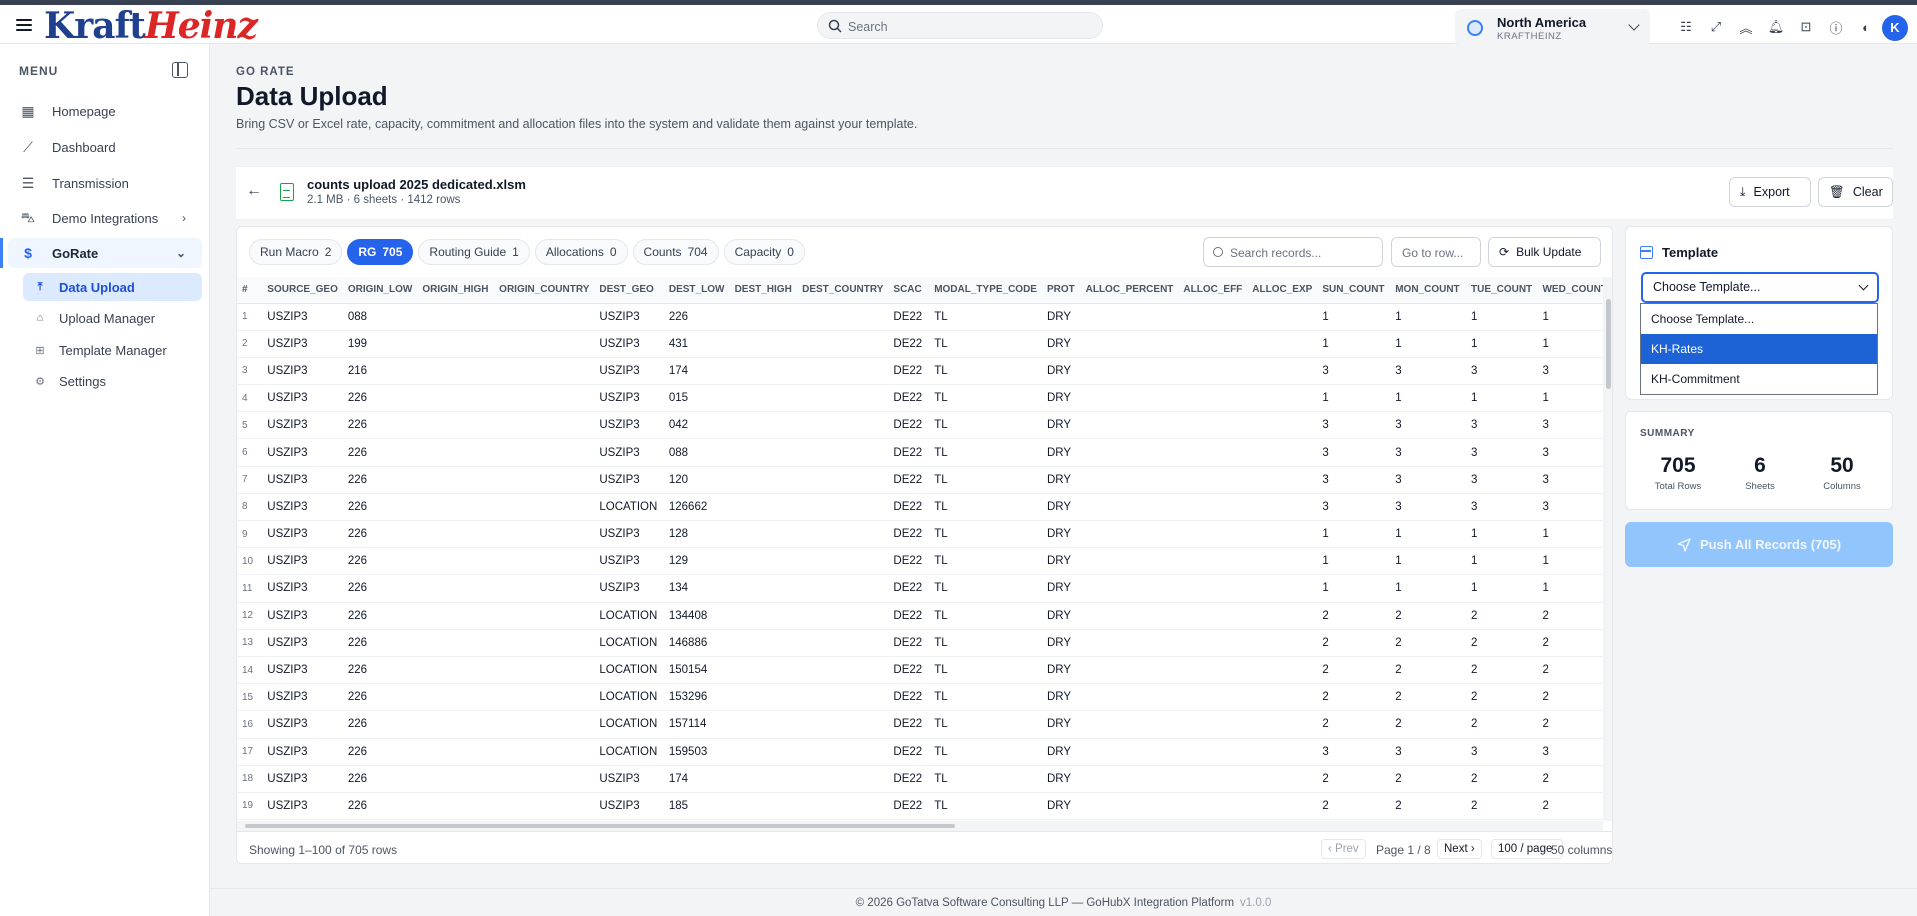 This screenshot has width=1917, height=916. Describe the element at coordinates (920, 806) in the screenshot. I see `table-row: 19 USZIP3 226 USZIP3 185 DE22 TL DRY 2 2 2 2` at that location.